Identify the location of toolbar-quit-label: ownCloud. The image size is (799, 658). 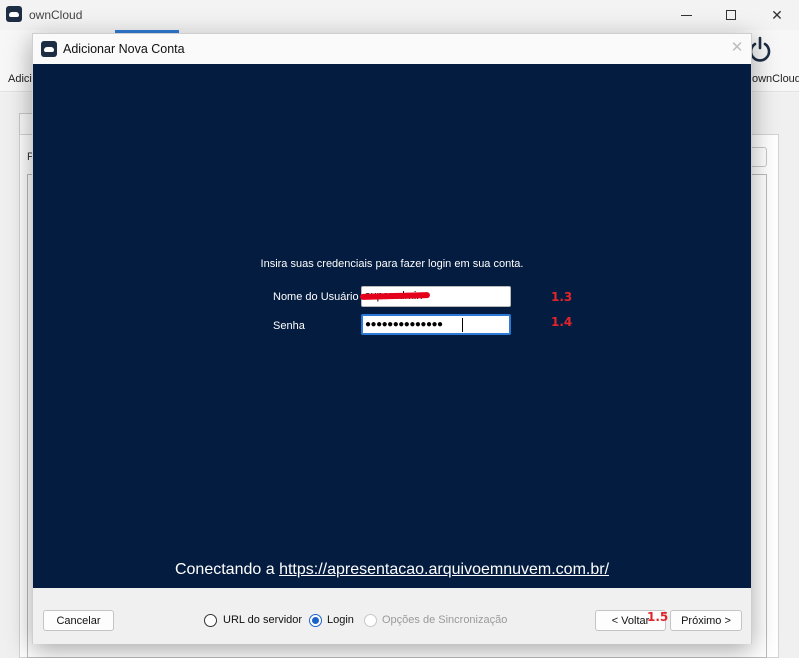
(775, 79).